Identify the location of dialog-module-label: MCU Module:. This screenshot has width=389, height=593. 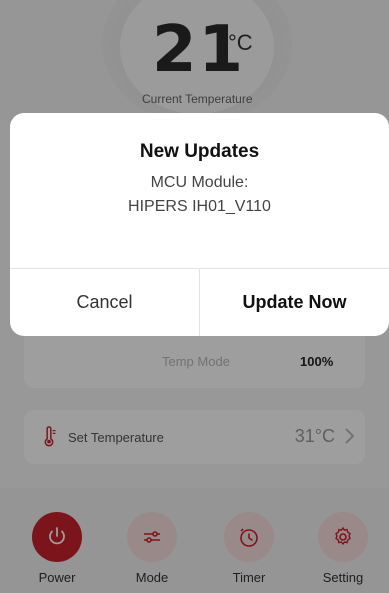
(199, 182).